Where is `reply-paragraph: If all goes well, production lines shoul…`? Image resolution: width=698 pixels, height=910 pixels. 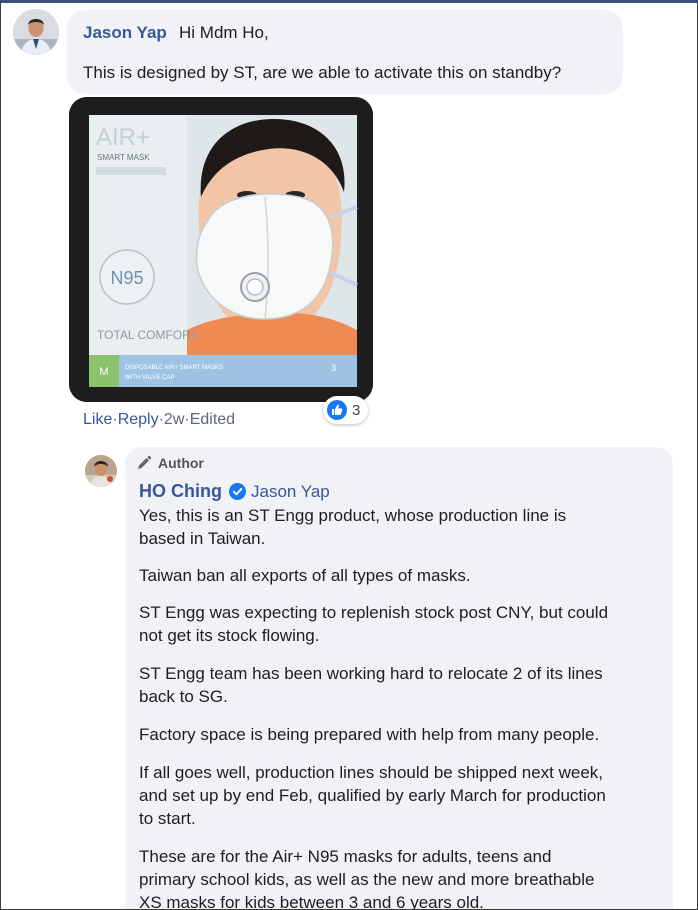 reply-paragraph: If all goes well, production lines shoul… is located at coordinates (372, 795).